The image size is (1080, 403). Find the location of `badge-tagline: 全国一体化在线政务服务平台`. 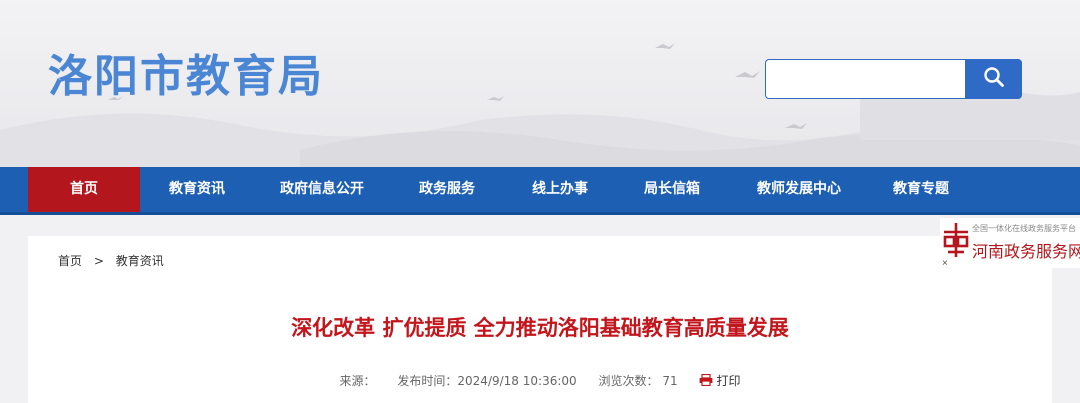

badge-tagline: 全国一体化在线政务服务平台 is located at coordinates (1024, 228).